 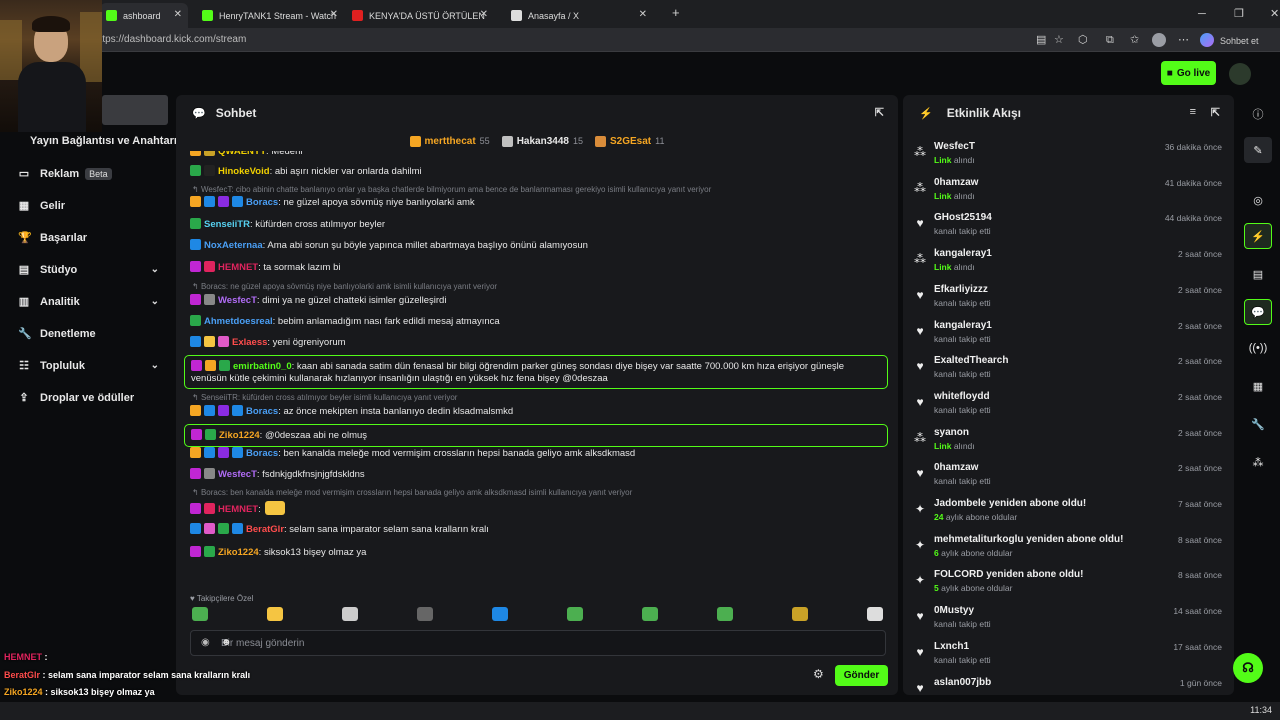 What do you see at coordinates (1059, 40) in the screenshot?
I see `favorite-star-icon: ☆` at bounding box center [1059, 40].